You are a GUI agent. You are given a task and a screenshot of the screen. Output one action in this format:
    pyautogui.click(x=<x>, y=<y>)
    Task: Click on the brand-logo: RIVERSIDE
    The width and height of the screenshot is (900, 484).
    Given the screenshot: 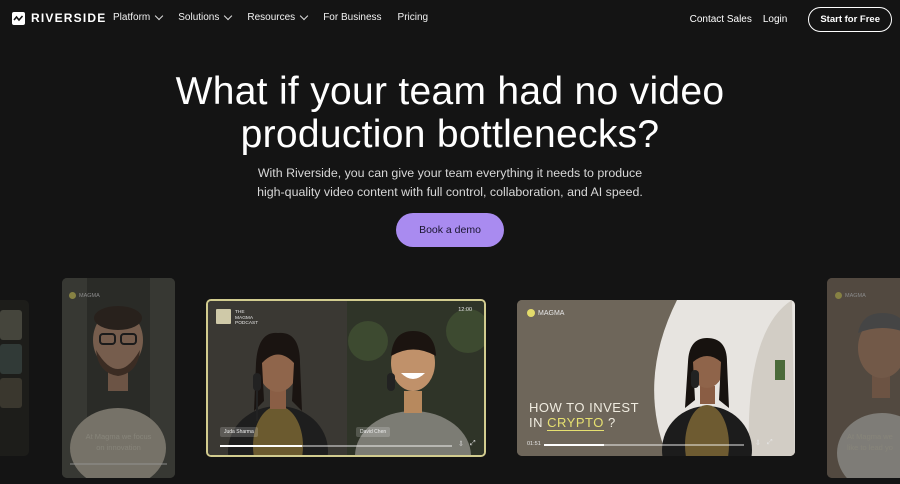 What is the action you would take?
    pyautogui.click(x=59, y=18)
    